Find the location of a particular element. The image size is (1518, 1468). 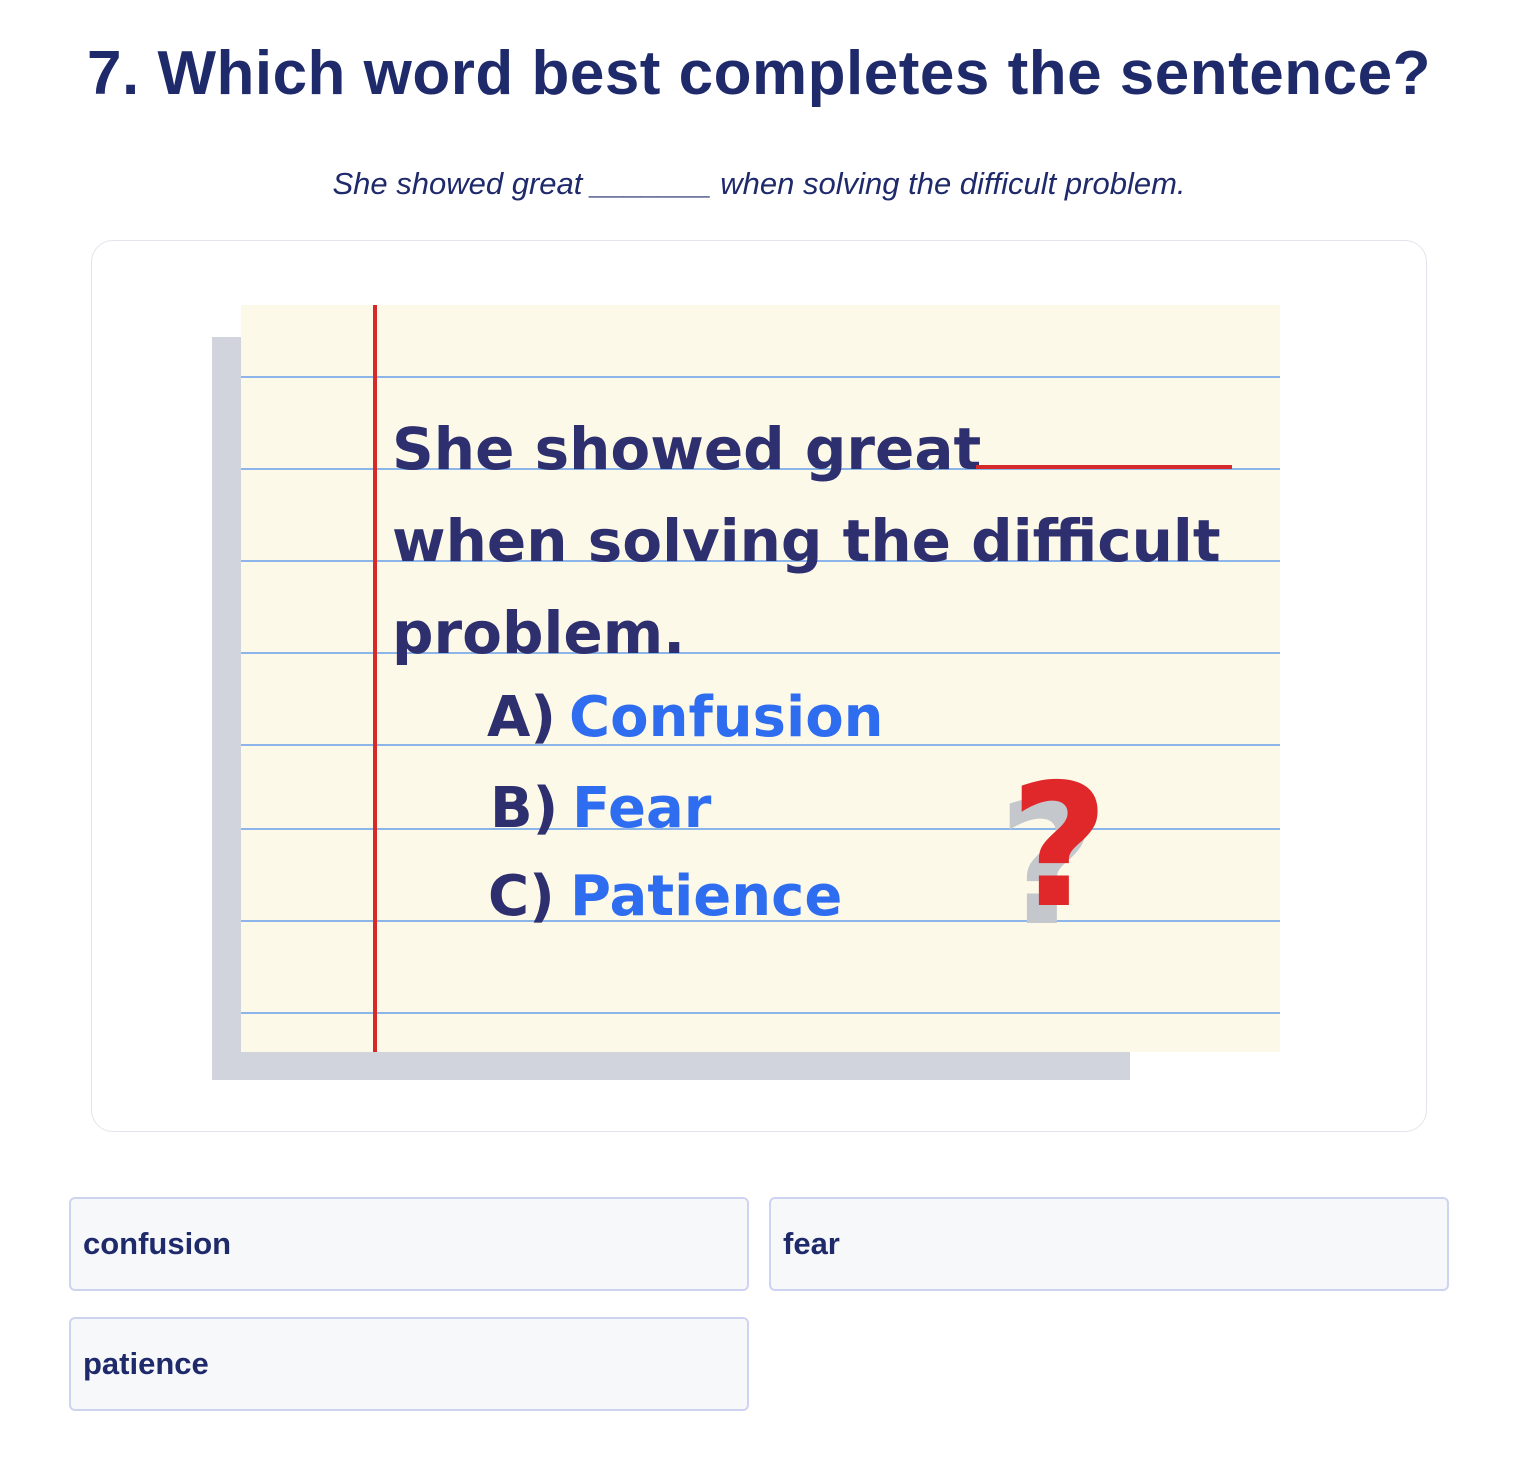

illustration-line-2: when solving the difficult is located at coordinates (806, 541).